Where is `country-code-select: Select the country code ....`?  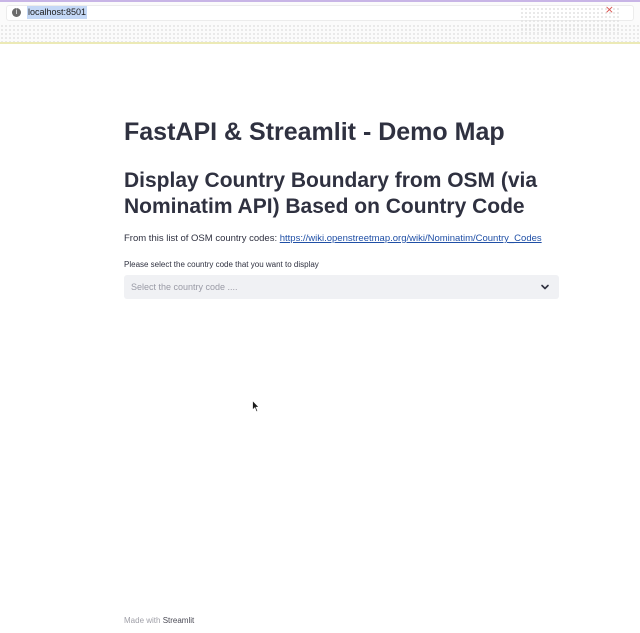 country-code-select: Select the country code .... is located at coordinates (341, 287).